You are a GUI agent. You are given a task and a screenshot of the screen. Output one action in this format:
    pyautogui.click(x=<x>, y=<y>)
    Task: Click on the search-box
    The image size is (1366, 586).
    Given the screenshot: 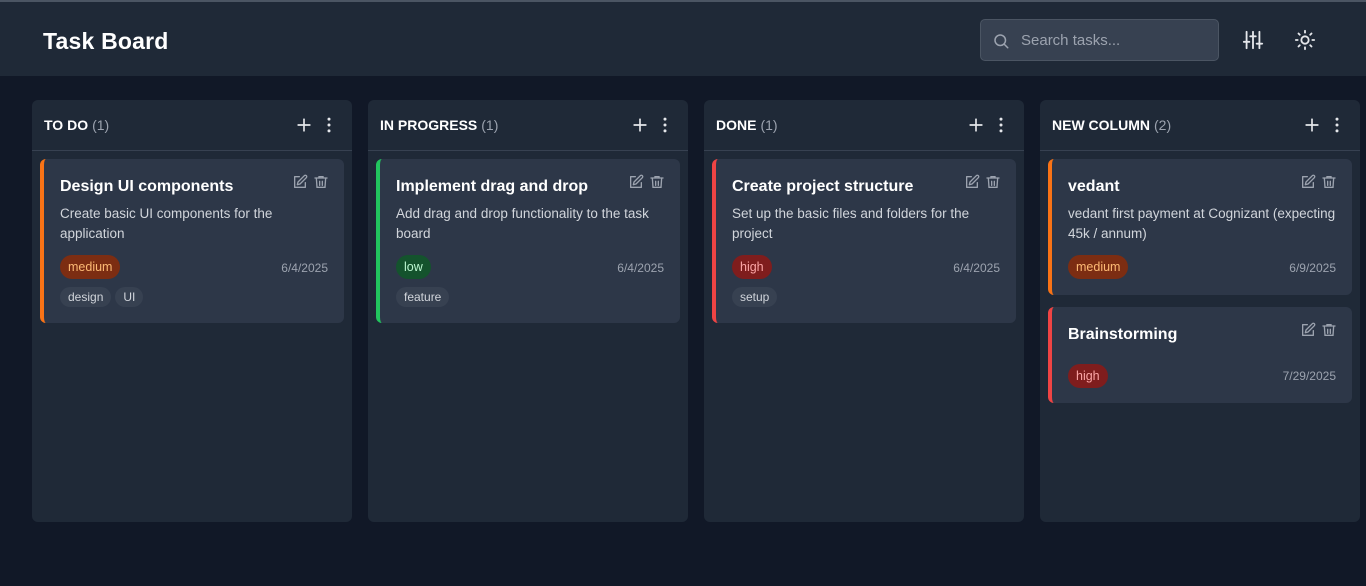 What is the action you would take?
    pyautogui.click(x=1099, y=40)
    